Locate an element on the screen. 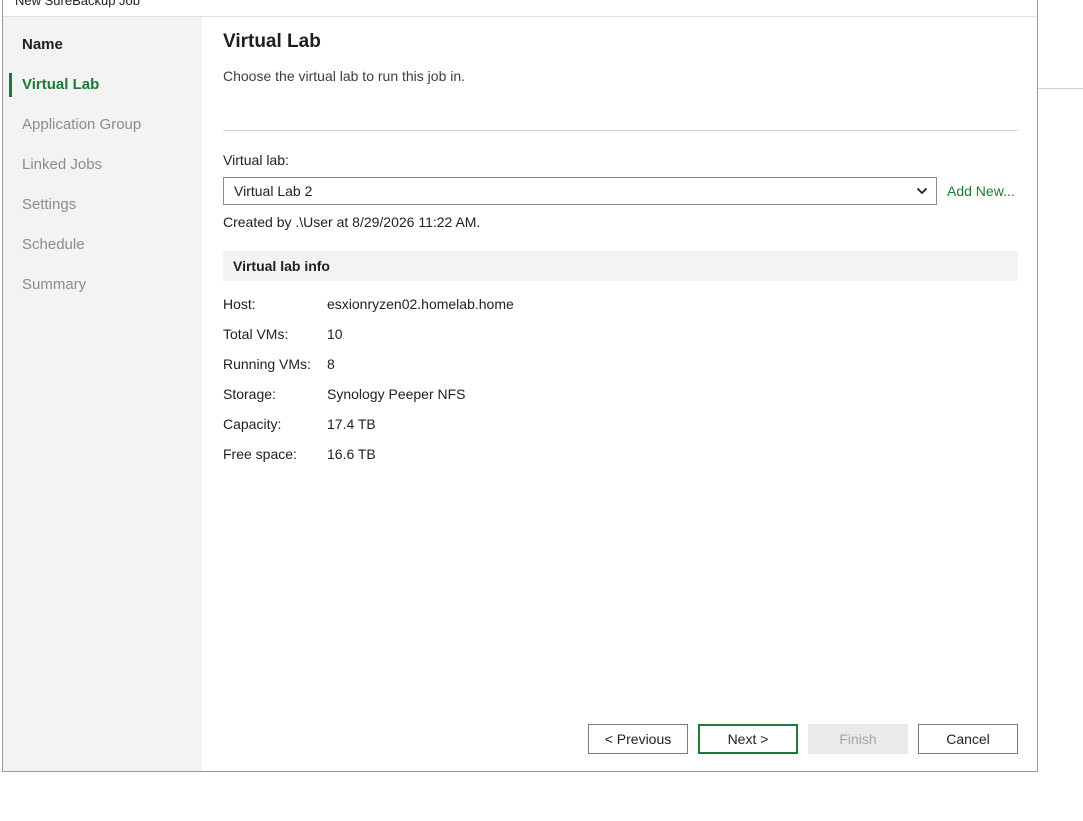 The width and height of the screenshot is (1083, 821). info-value: 8 is located at coordinates (331, 364).